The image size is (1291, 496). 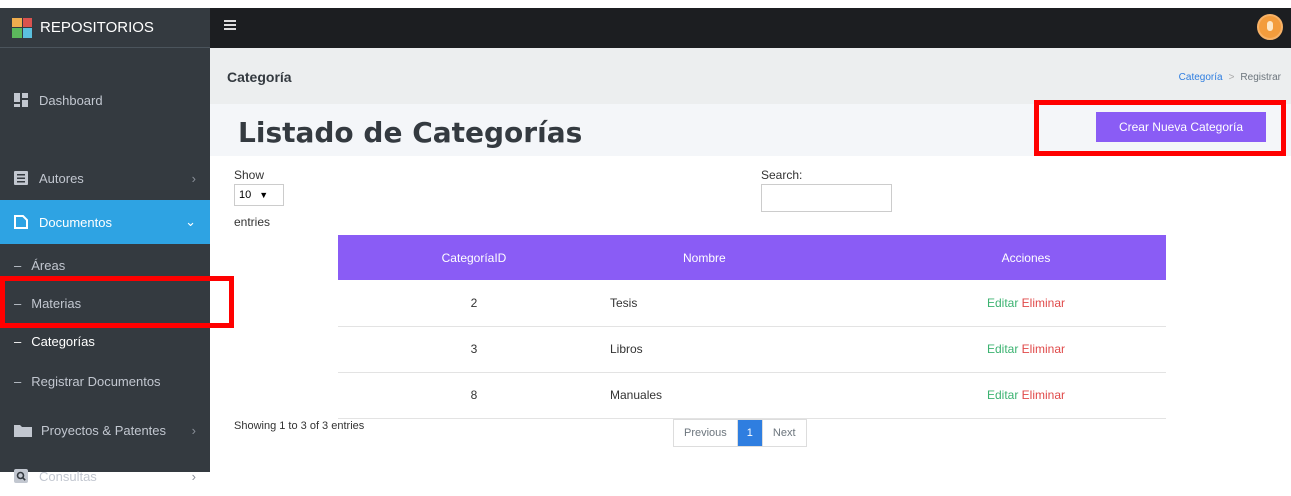 I want to click on cell-id: 2, so click(x=474, y=303).